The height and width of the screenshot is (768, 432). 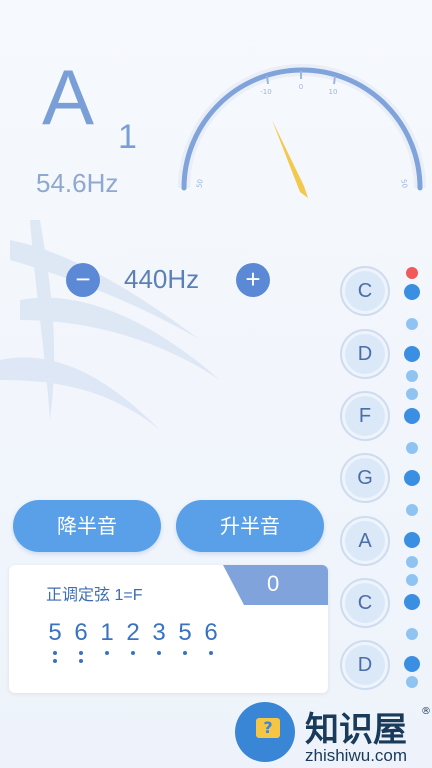 I want to click on minus-icon: −, so click(x=83, y=279).